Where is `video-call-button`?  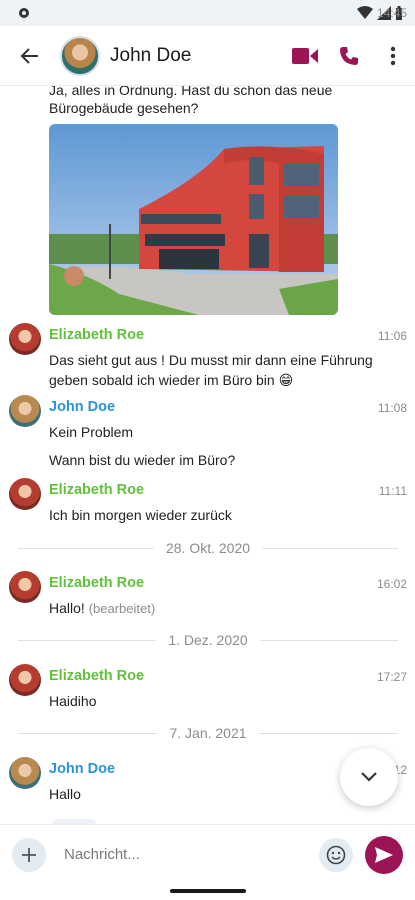 video-call-button is located at coordinates (305, 56).